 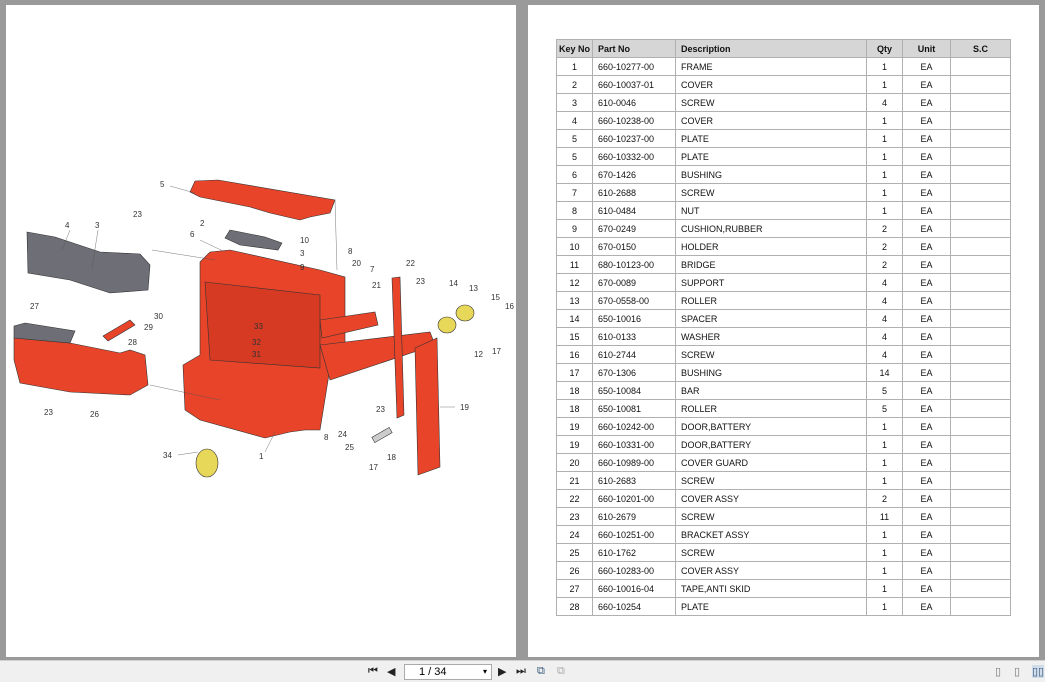 What do you see at coordinates (502, 671) in the screenshot?
I see `next-page-button: ▶` at bounding box center [502, 671].